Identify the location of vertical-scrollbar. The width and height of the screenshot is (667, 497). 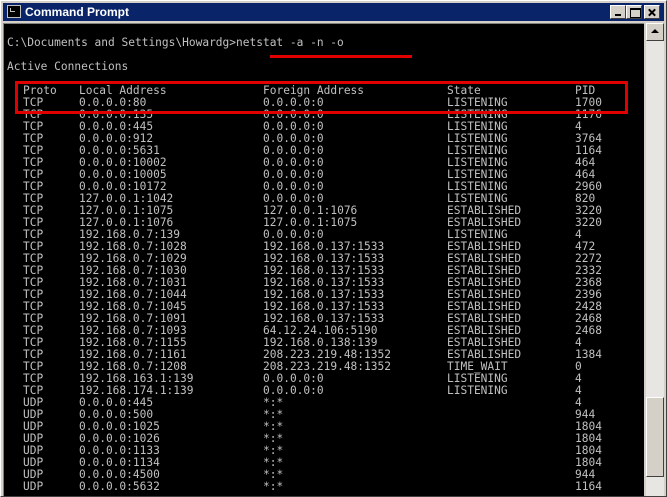
(655, 259).